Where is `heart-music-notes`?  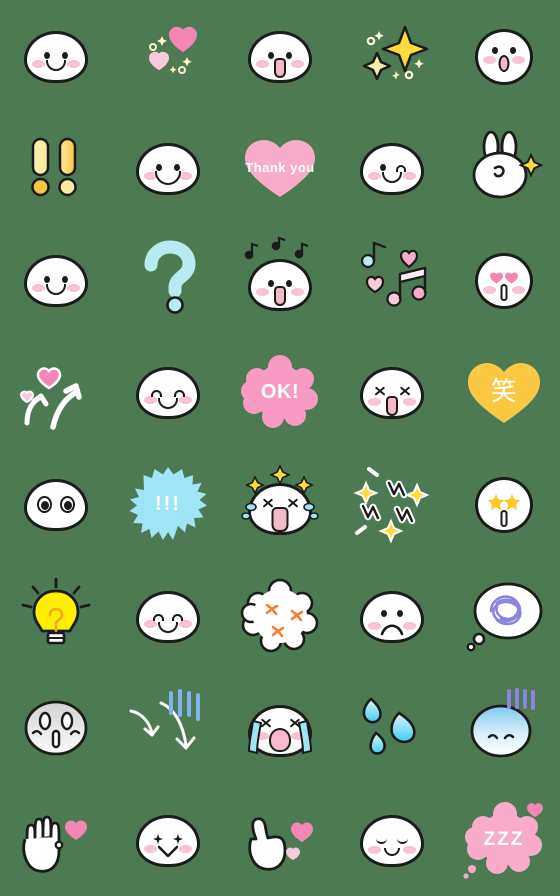
heart-music-notes is located at coordinates (392, 280).